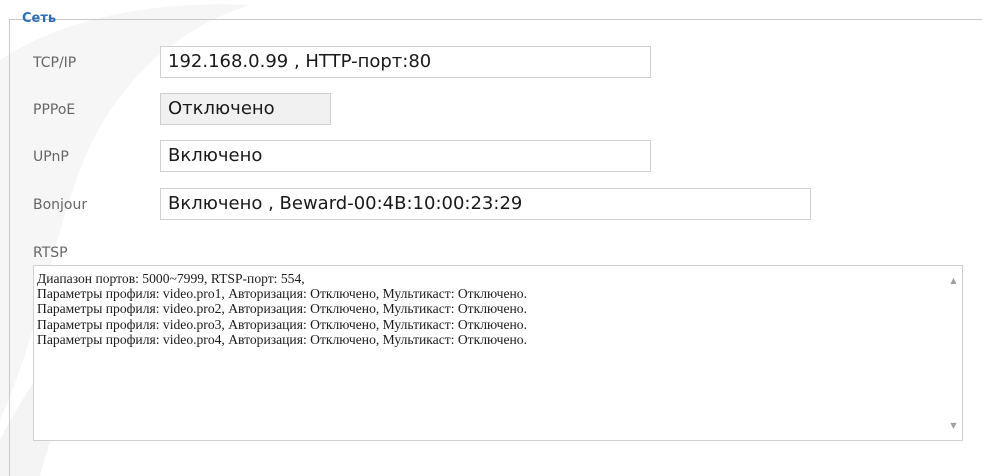 Image resolution: width=982 pixels, height=476 pixels. What do you see at coordinates (39, 18) in the screenshot?
I see `section-legend: Сеть` at bounding box center [39, 18].